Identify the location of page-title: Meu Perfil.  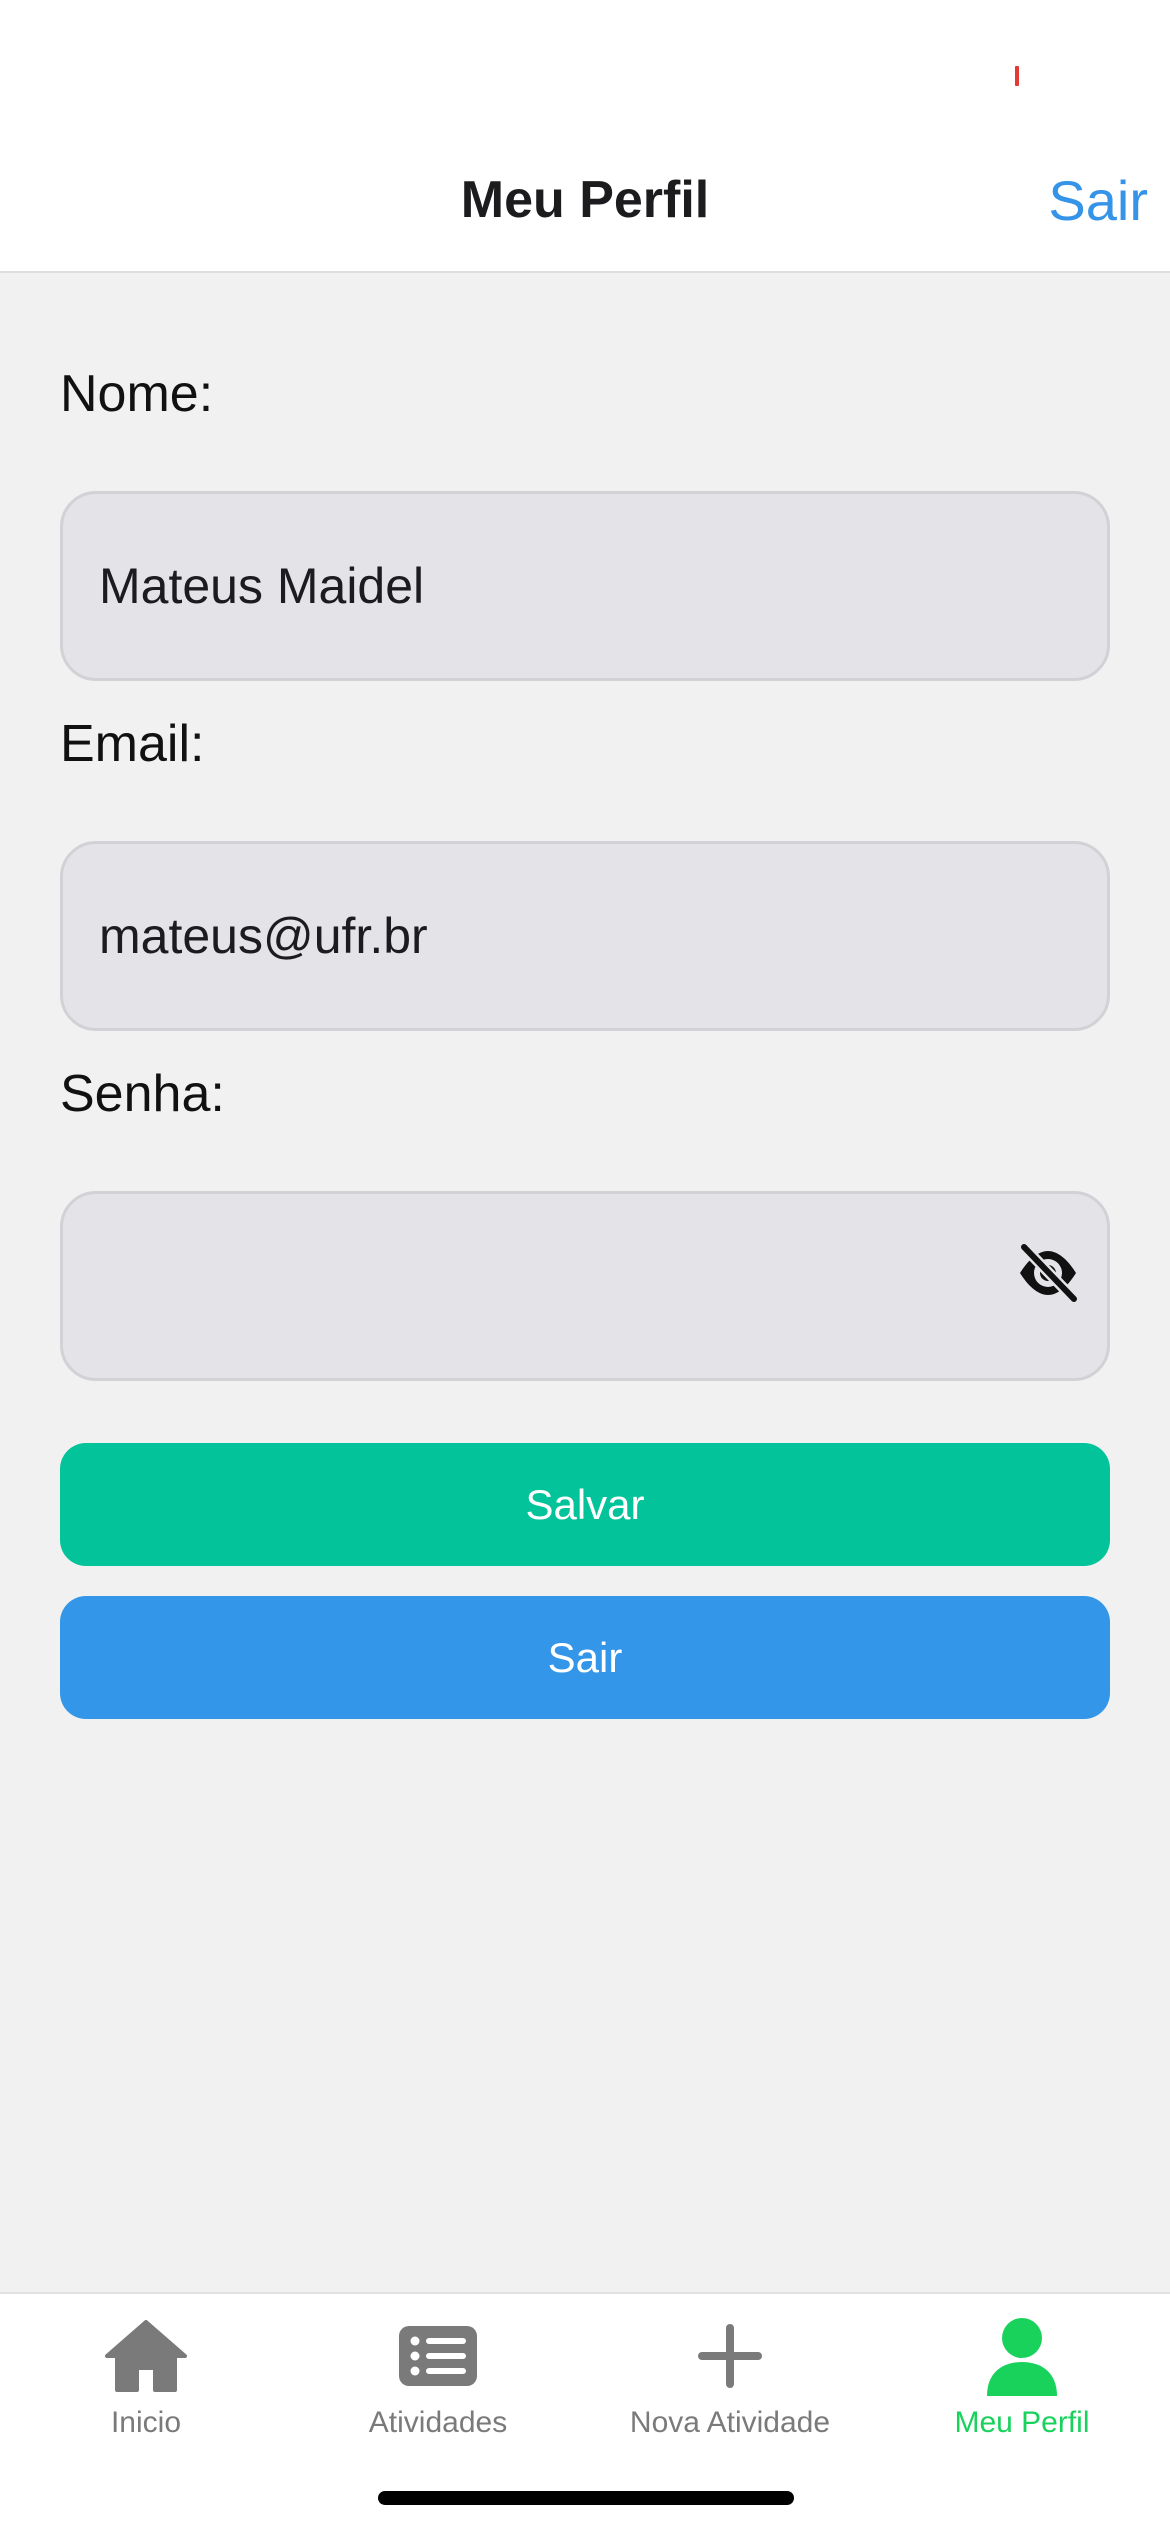
(585, 200).